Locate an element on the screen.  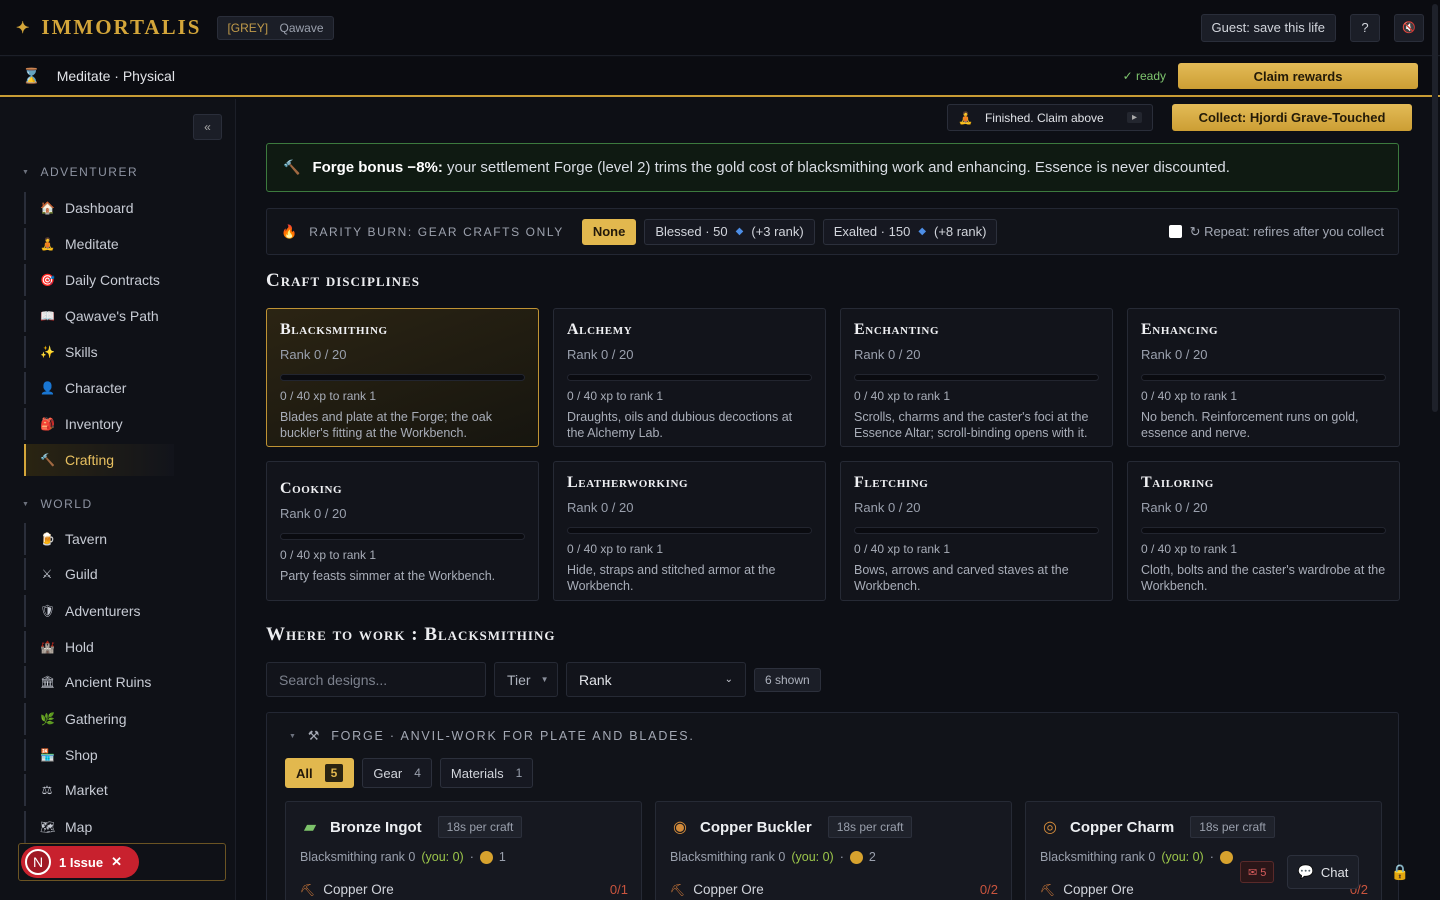
crossed-swords-icon: ⚔ is located at coordinates (47, 574).